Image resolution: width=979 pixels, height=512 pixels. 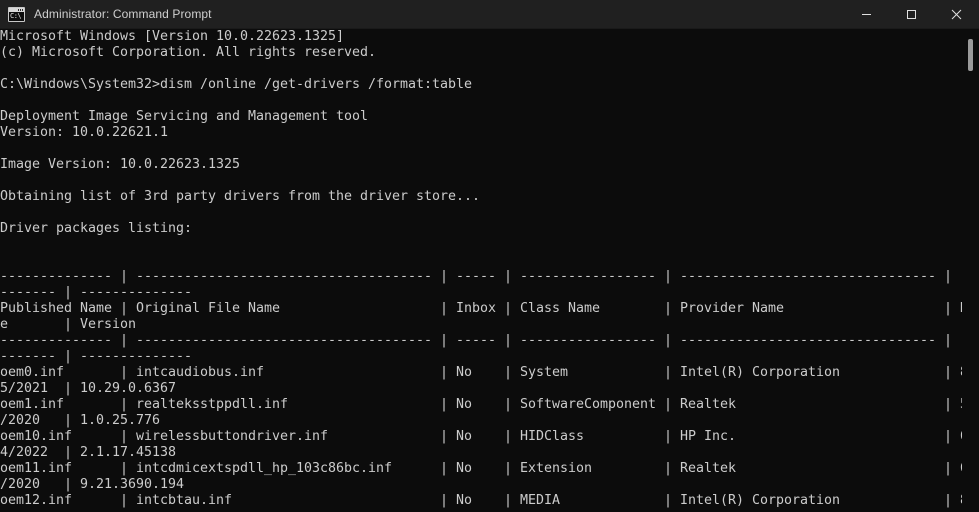 What do you see at coordinates (866, 14) in the screenshot?
I see `minimize-button` at bounding box center [866, 14].